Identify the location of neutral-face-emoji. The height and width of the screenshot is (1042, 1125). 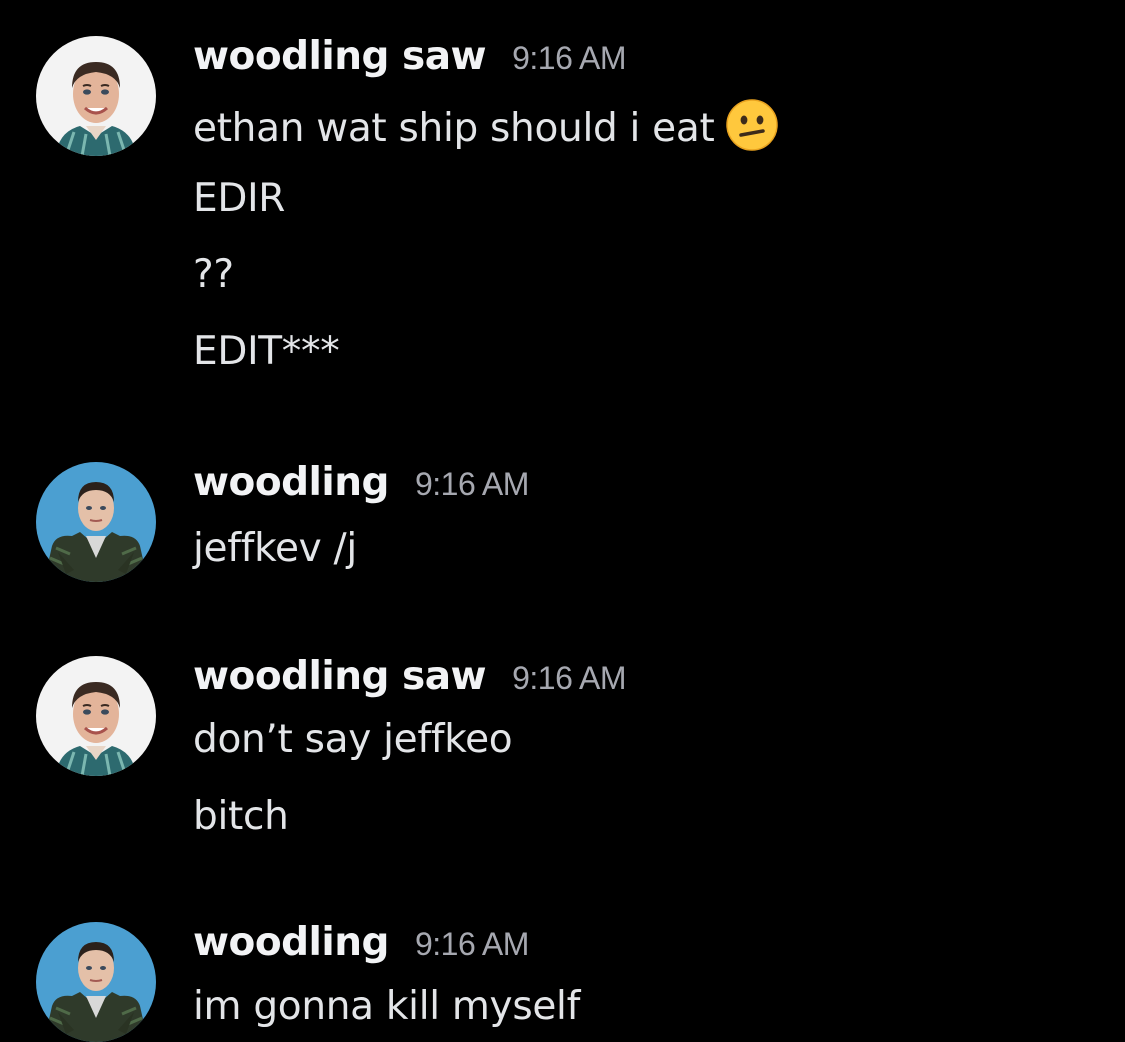
(752, 125).